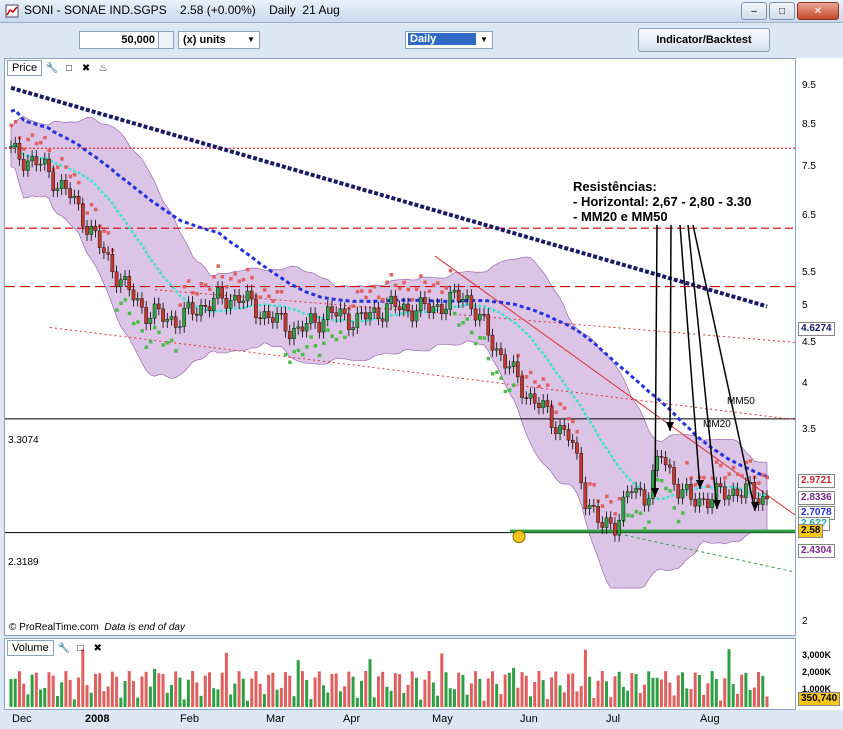 The width and height of the screenshot is (843, 729). What do you see at coordinates (704, 40) in the screenshot?
I see `indicator-backtest-button: Indicator/Backtest` at bounding box center [704, 40].